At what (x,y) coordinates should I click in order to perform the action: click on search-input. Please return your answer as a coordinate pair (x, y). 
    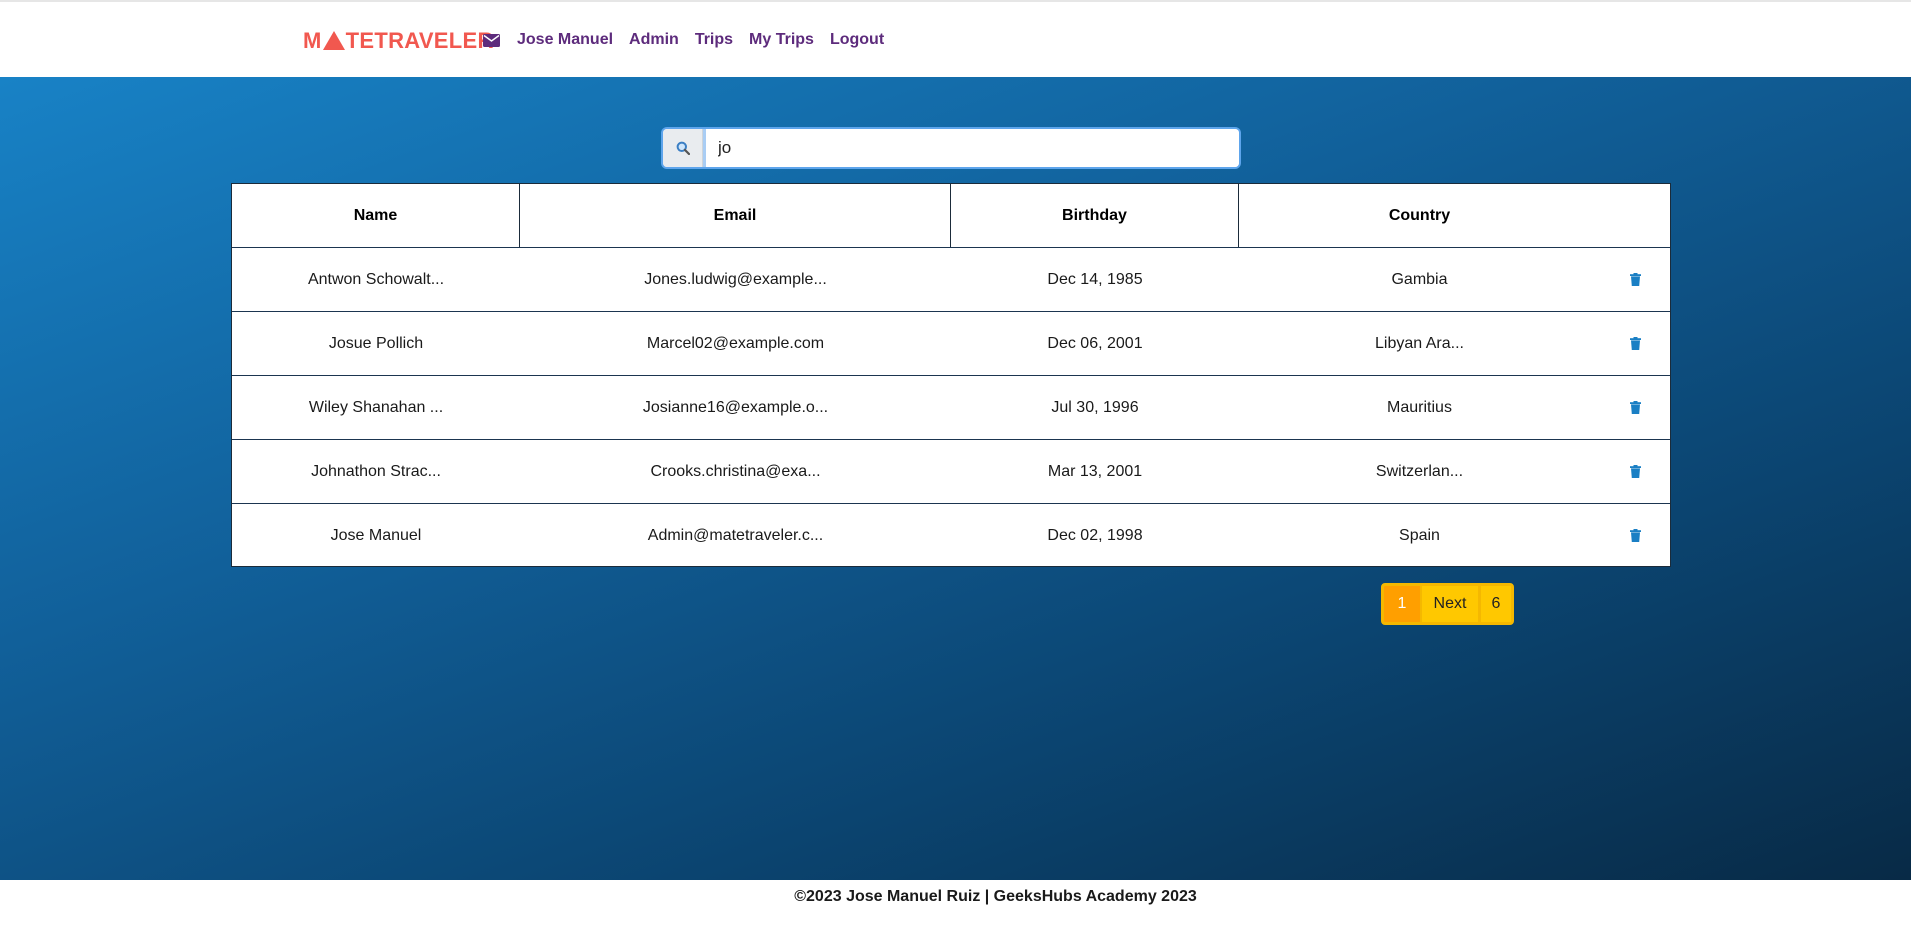
    Looking at the image, I should click on (971, 148).